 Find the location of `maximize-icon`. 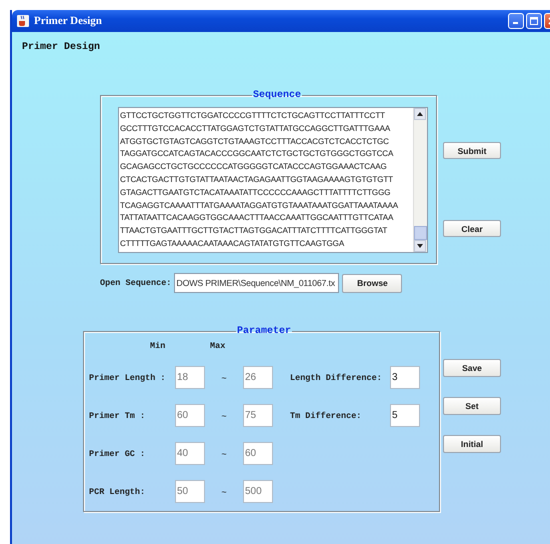

maximize-icon is located at coordinates (534, 21).